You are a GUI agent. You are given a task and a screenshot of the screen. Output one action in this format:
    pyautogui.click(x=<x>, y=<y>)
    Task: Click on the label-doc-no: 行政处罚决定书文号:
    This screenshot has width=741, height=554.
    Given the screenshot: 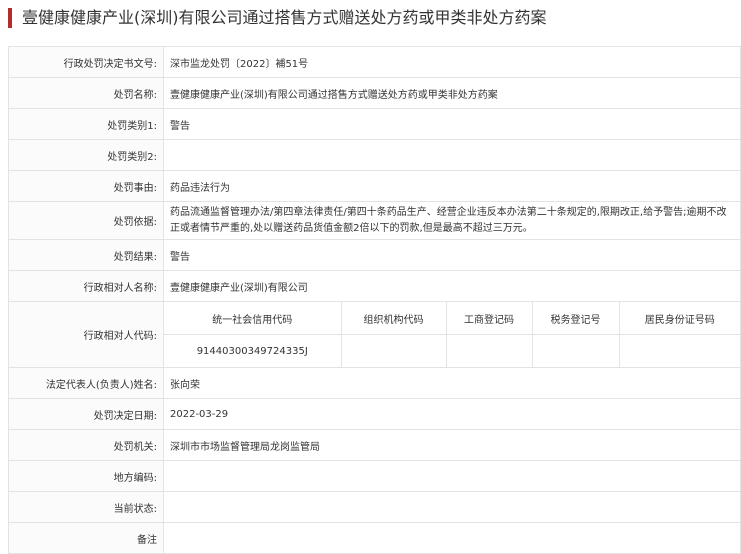 What is the action you would take?
    pyautogui.click(x=86, y=62)
    